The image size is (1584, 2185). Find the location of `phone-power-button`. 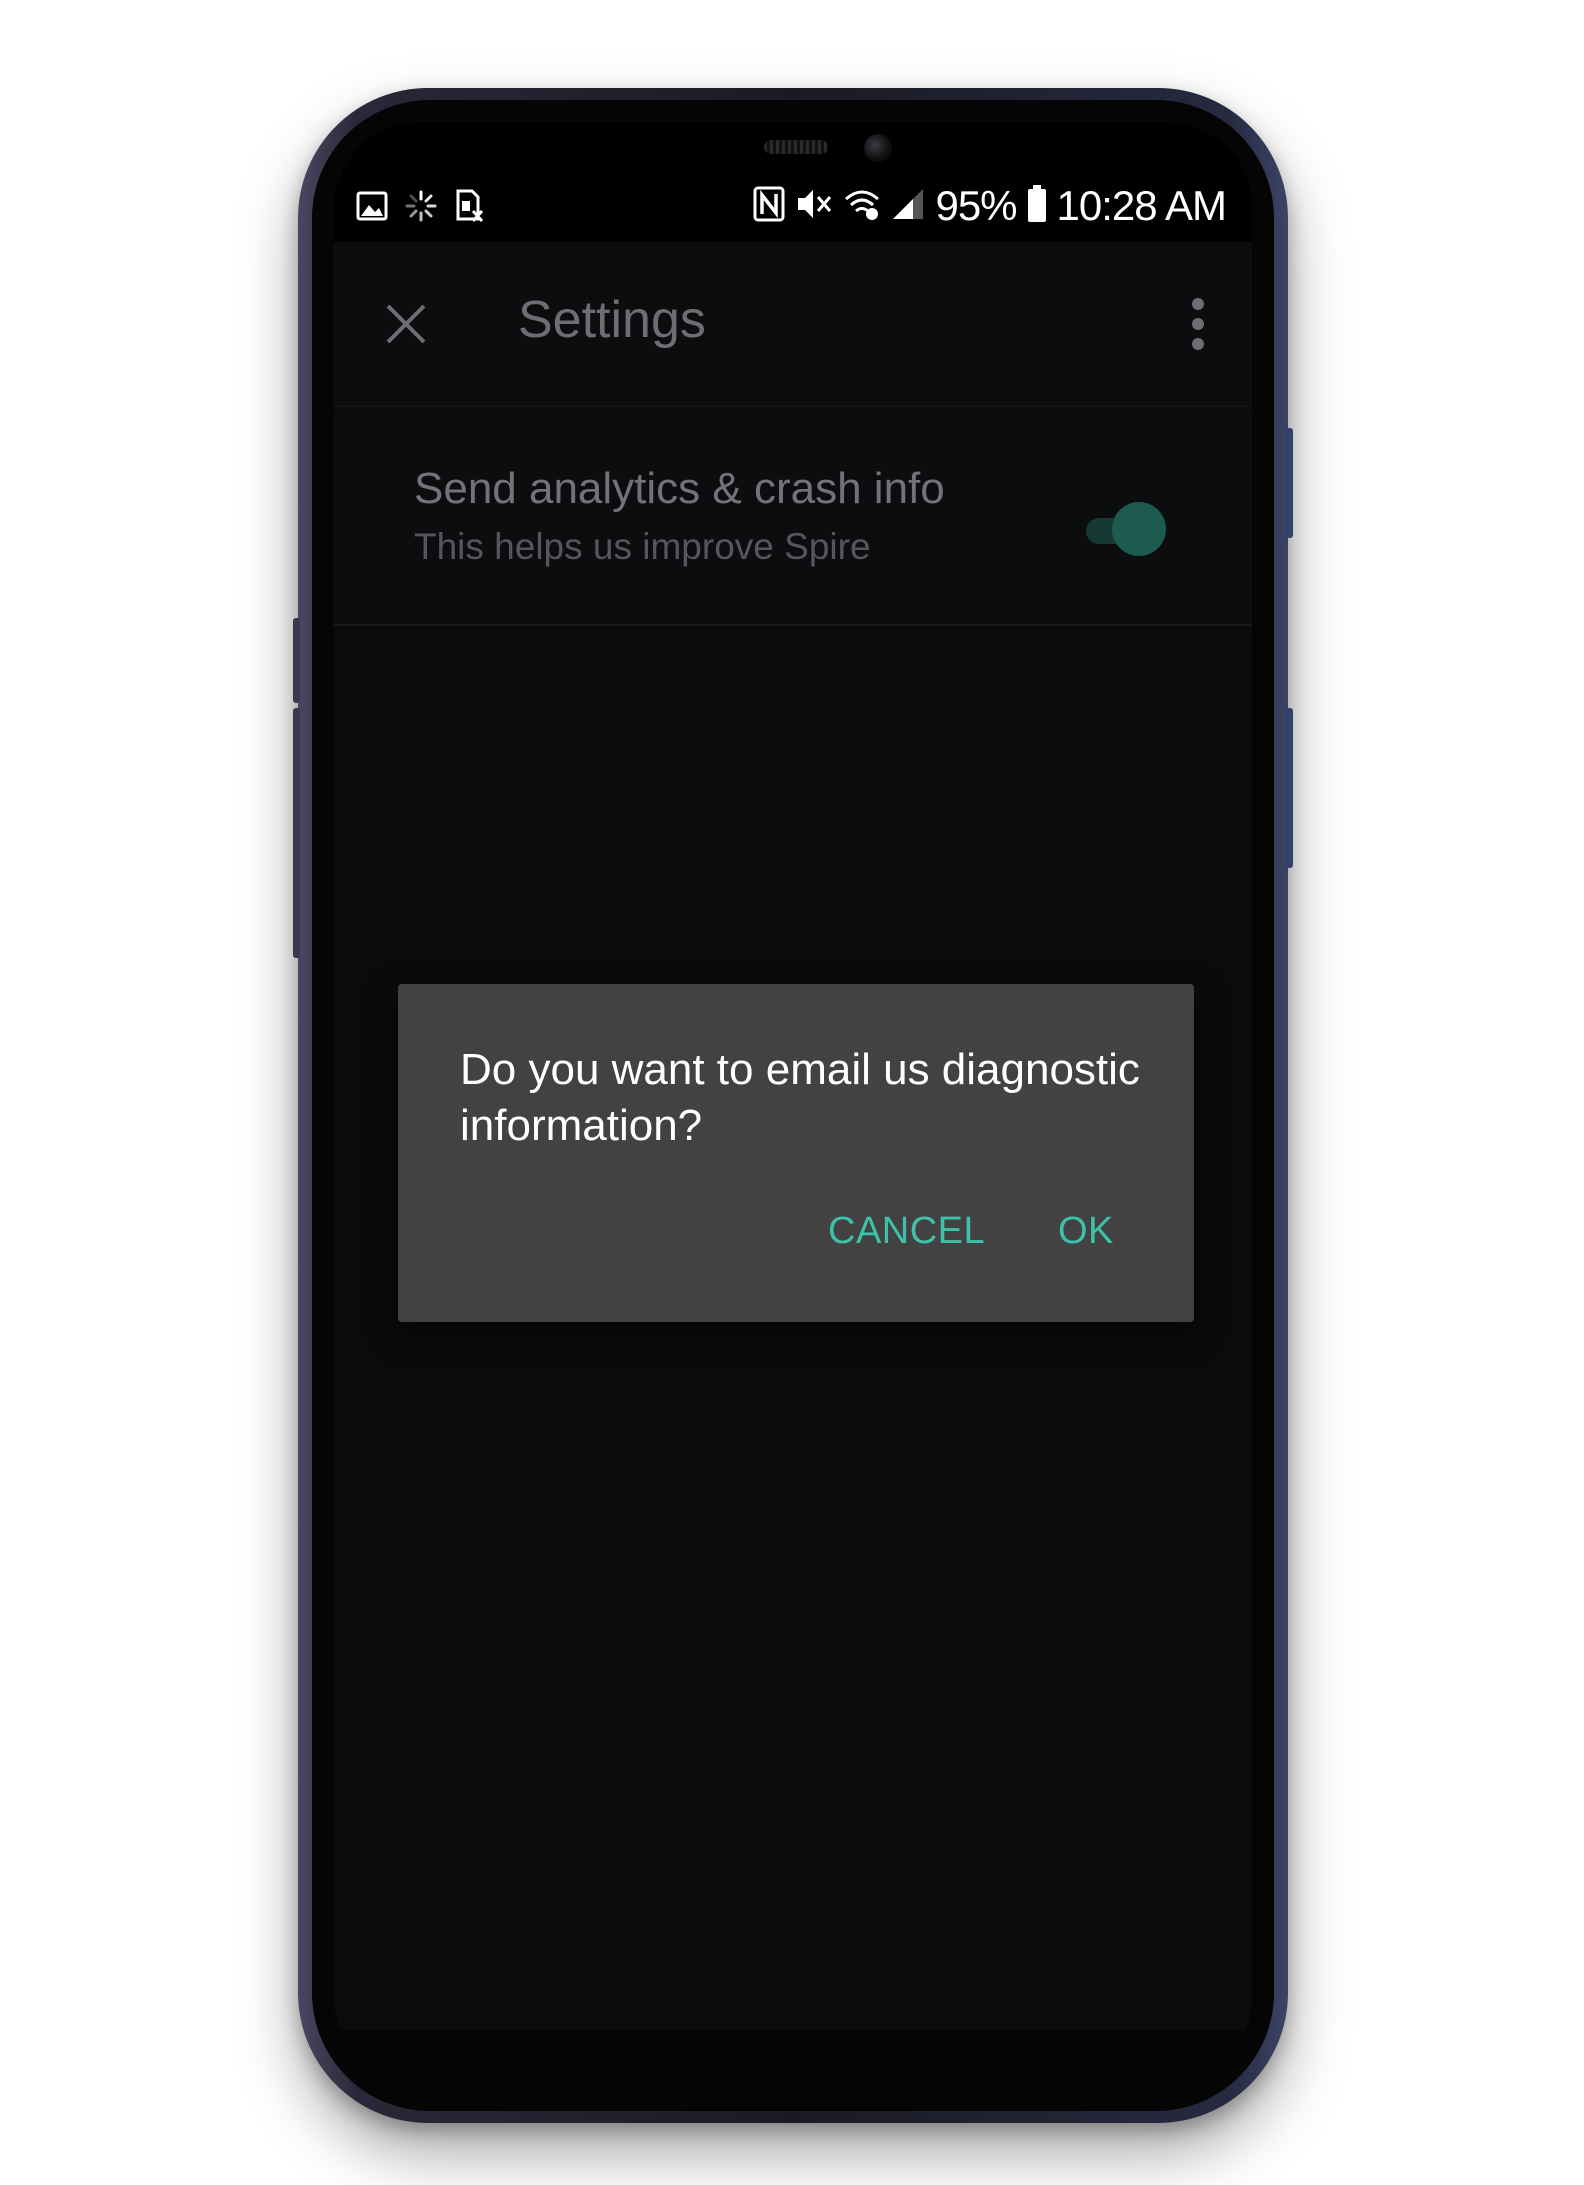

phone-power-button is located at coordinates (1289, 483).